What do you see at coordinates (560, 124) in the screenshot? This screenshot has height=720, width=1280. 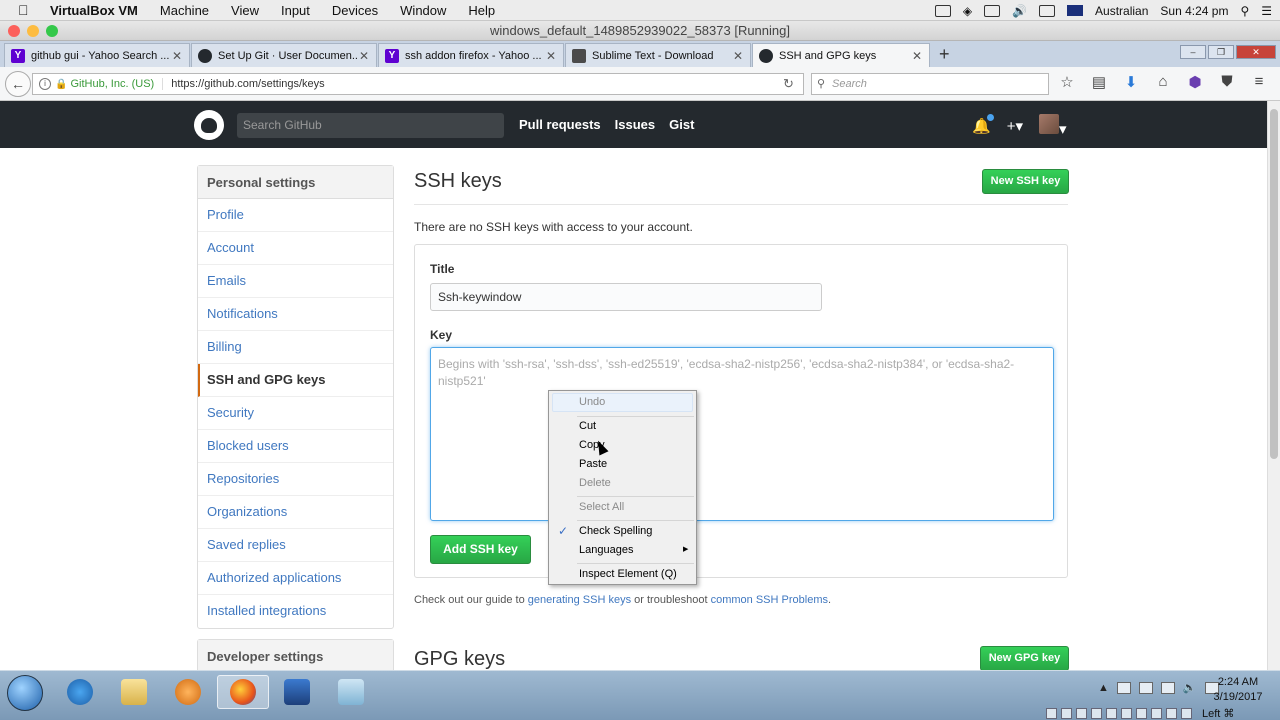 I see `nav-pull-requests: Pull requests` at bounding box center [560, 124].